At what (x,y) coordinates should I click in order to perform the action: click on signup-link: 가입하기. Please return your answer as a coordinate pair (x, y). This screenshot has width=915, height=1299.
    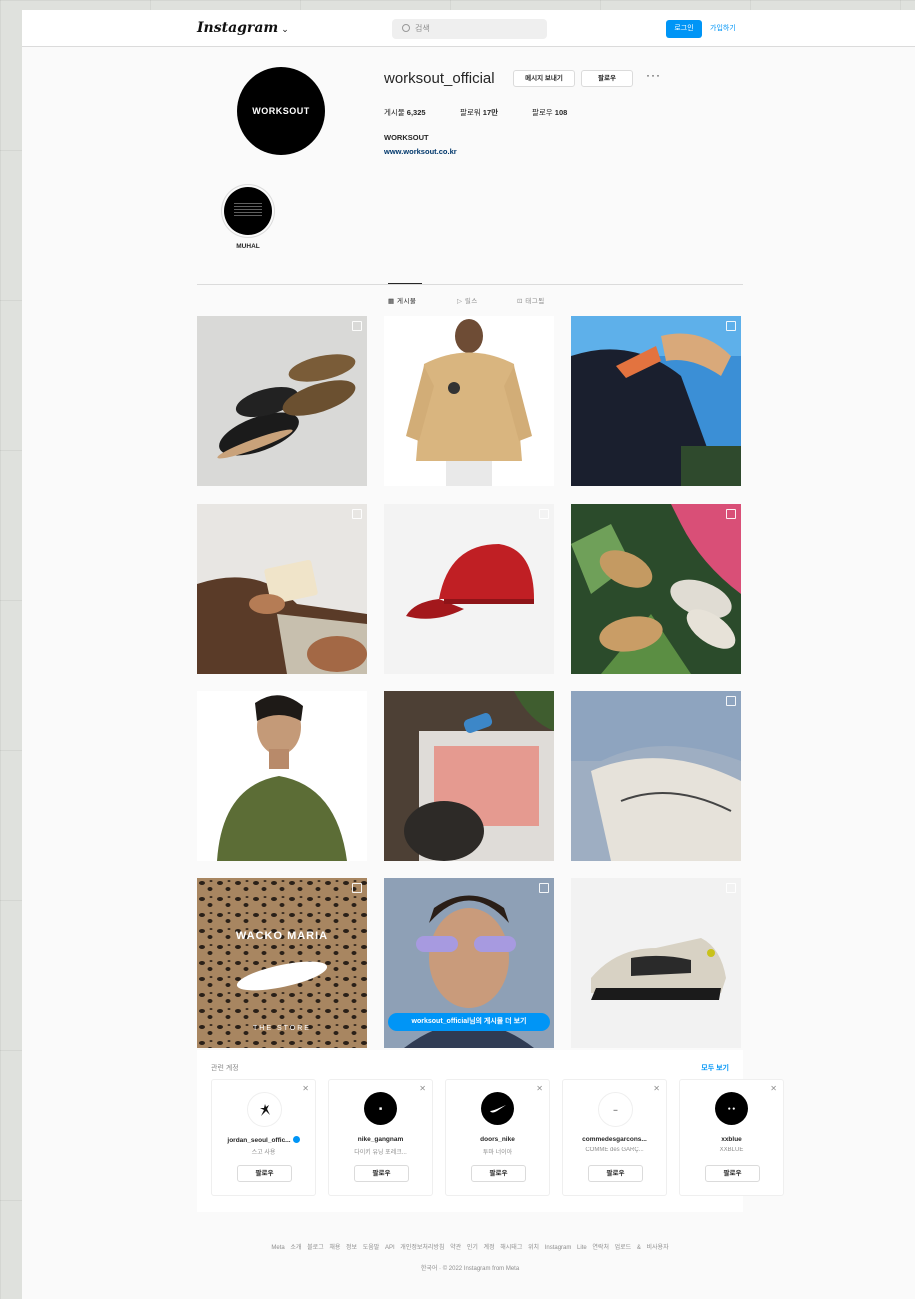
    Looking at the image, I should click on (723, 29).